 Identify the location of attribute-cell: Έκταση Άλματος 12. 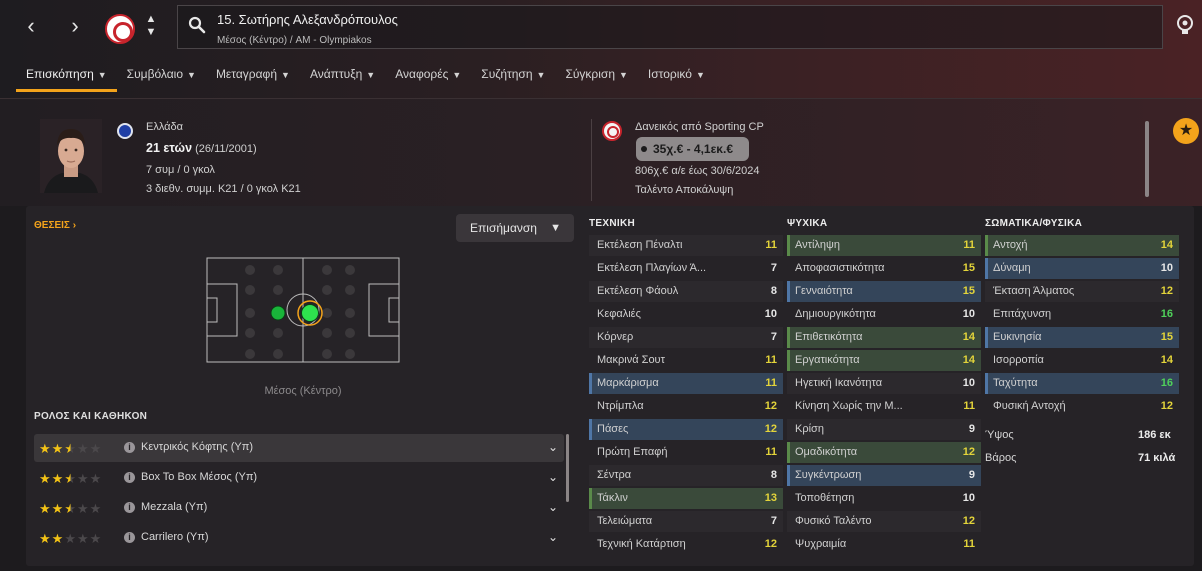
(1082, 291).